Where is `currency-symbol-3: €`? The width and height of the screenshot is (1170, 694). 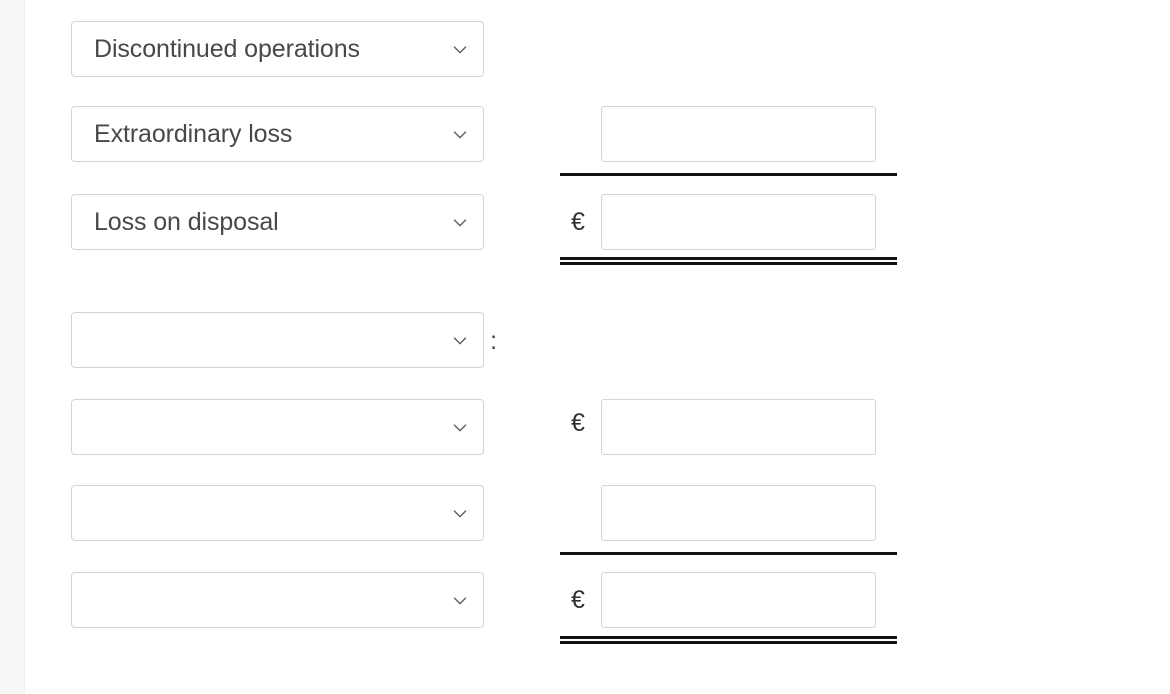 currency-symbol-3: € is located at coordinates (578, 222).